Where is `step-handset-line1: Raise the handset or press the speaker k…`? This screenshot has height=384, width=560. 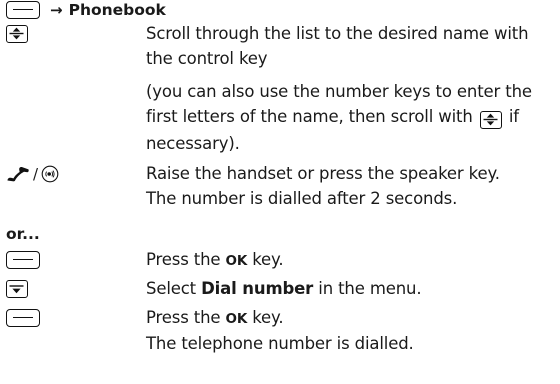
step-handset-line1: Raise the handset or press the speaker k… is located at coordinates (323, 173).